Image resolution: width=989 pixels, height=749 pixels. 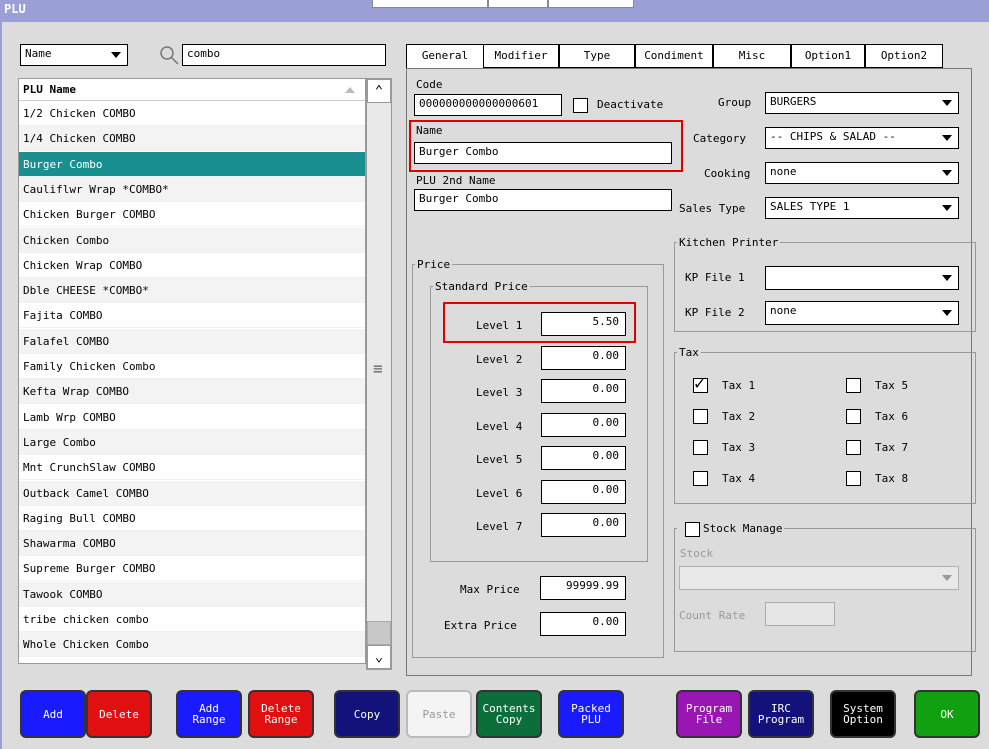 What do you see at coordinates (947, 714) in the screenshot?
I see `ok-button: OK` at bounding box center [947, 714].